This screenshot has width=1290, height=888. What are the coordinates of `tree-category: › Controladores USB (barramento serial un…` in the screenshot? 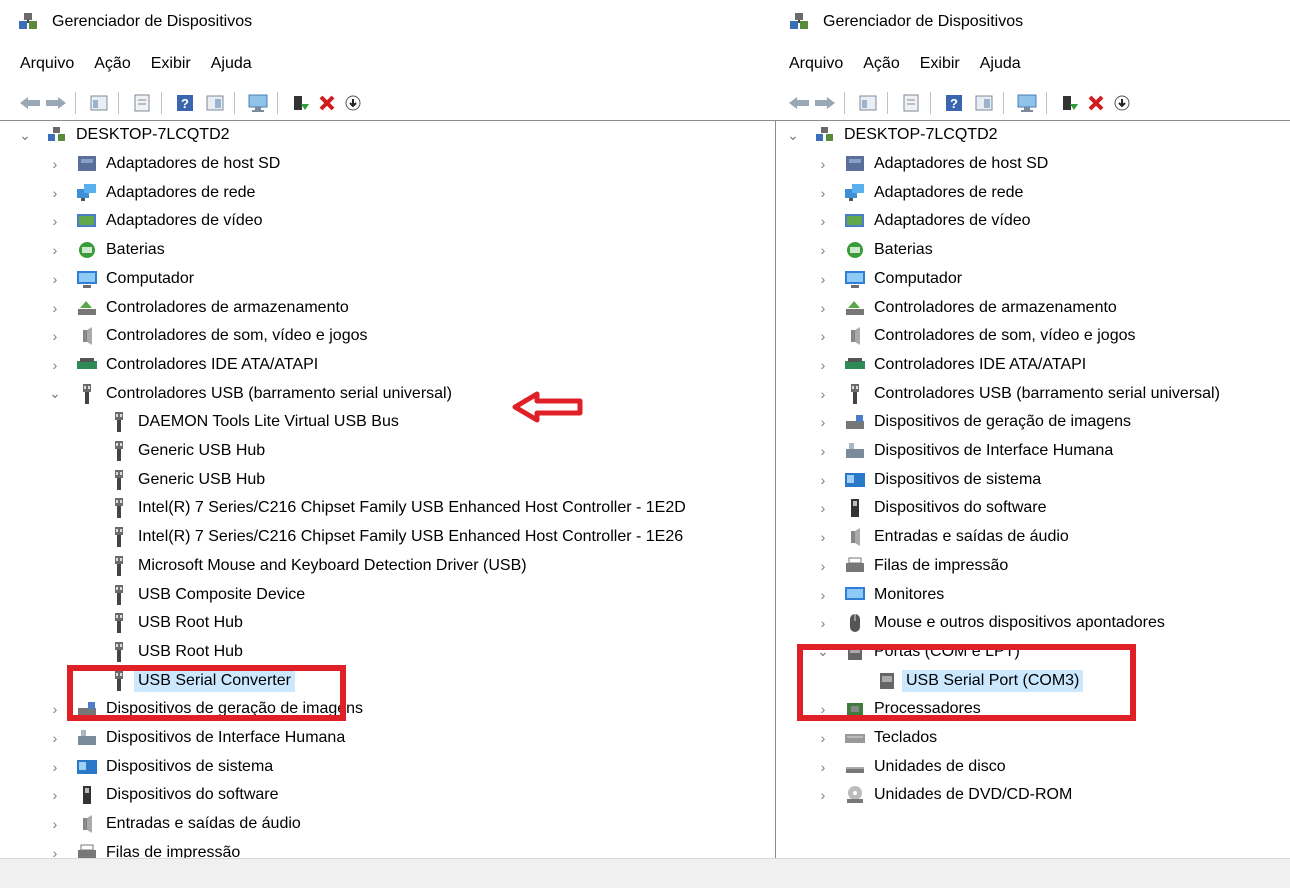 It's located at (1018, 394).